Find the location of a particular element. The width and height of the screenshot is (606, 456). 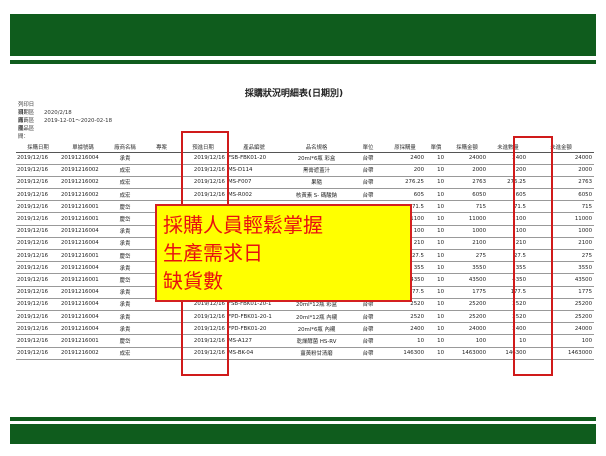

cell-order-amount: 1775 is located at coordinates (467, 292).